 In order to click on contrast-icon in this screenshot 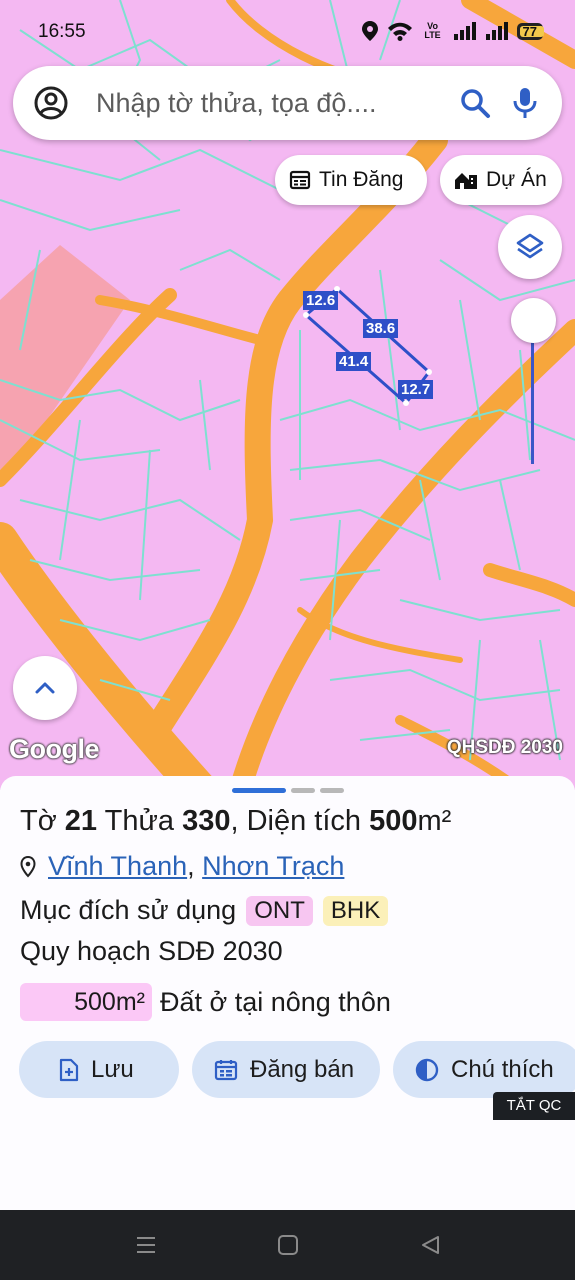, I will do `click(427, 1069)`.